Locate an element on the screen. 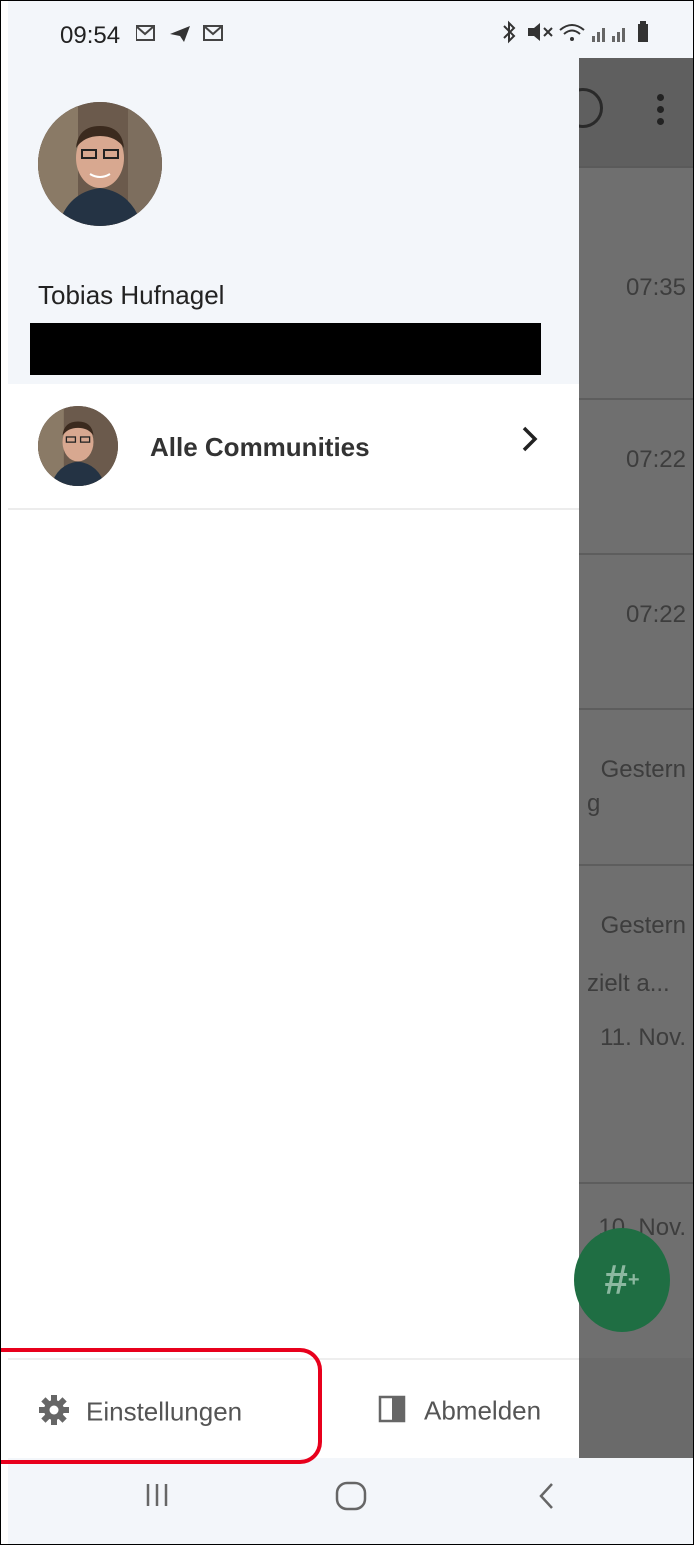 Image resolution: width=696 pixels, height=1547 pixels. home-button is located at coordinates (351, 1500).